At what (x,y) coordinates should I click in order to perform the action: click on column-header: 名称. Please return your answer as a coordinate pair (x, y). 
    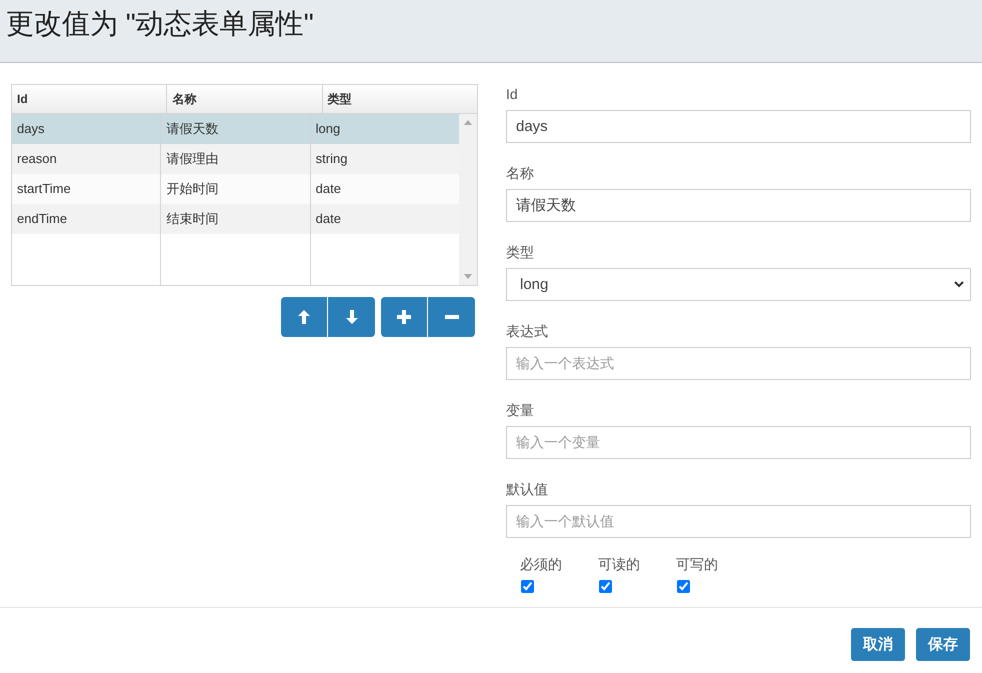
    Looking at the image, I should click on (245, 99).